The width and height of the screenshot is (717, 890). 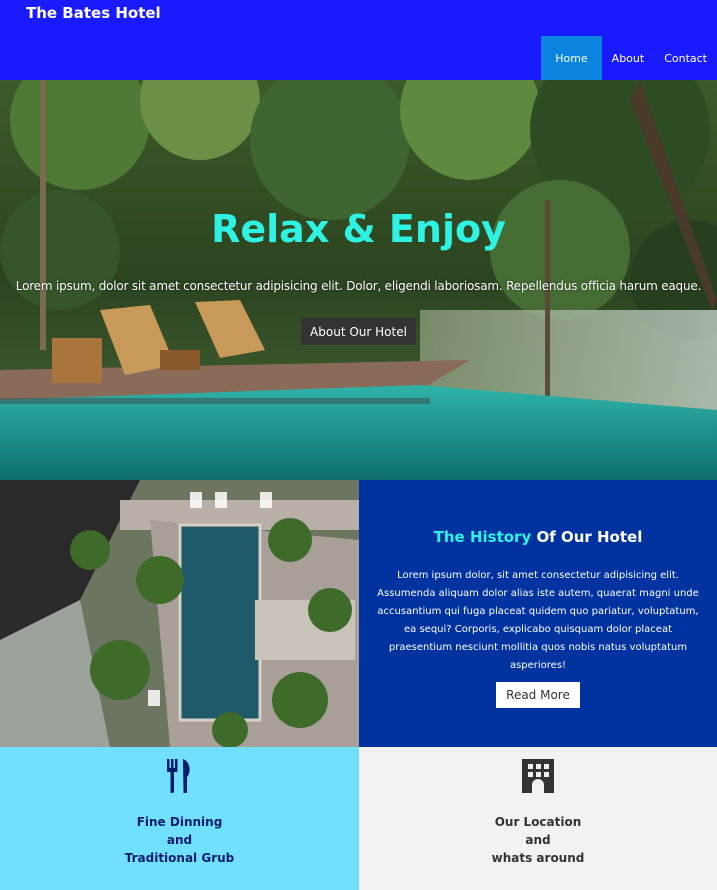 I want to click on history-title: The History Of Our Hotel, so click(x=538, y=537).